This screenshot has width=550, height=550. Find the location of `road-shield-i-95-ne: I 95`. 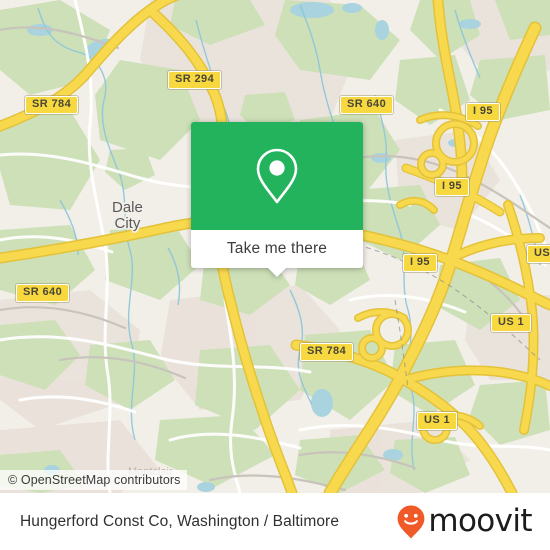

road-shield-i-95-ne: I 95 is located at coordinates (483, 112).